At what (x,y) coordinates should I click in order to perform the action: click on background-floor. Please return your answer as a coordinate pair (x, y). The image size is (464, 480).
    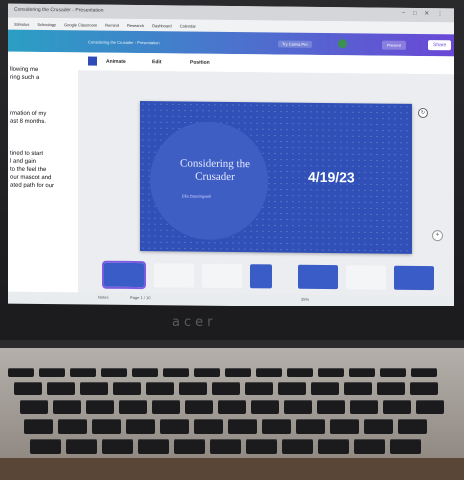
    Looking at the image, I should click on (232, 469).